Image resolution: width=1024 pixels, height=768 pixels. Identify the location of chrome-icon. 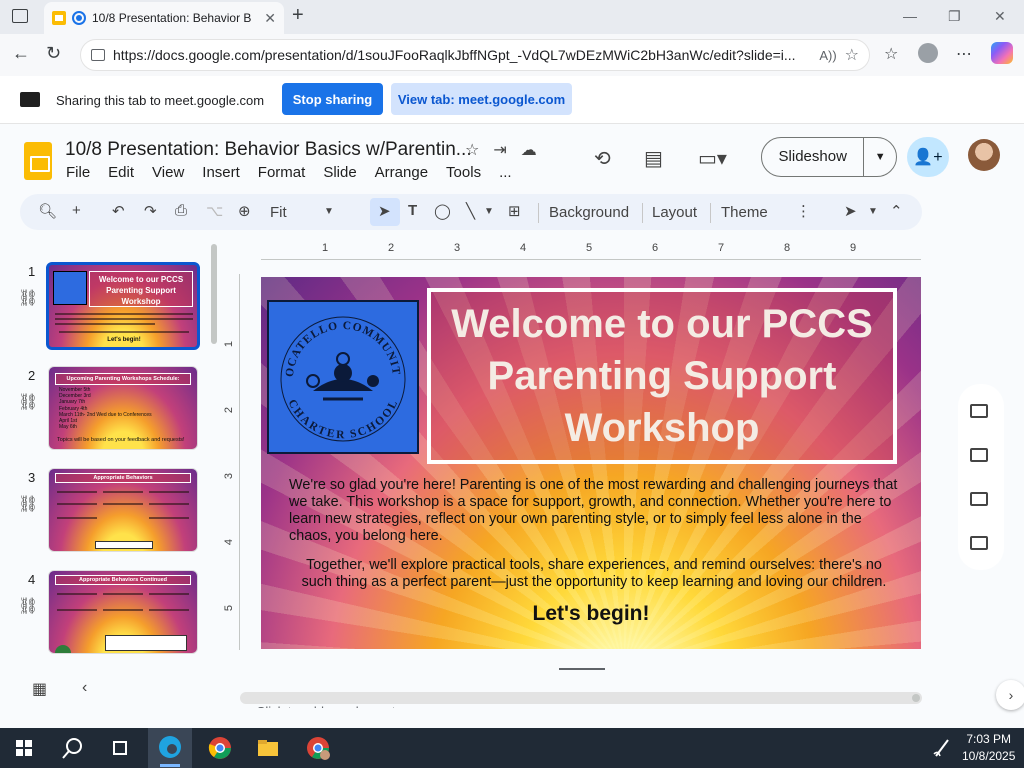
(220, 748).